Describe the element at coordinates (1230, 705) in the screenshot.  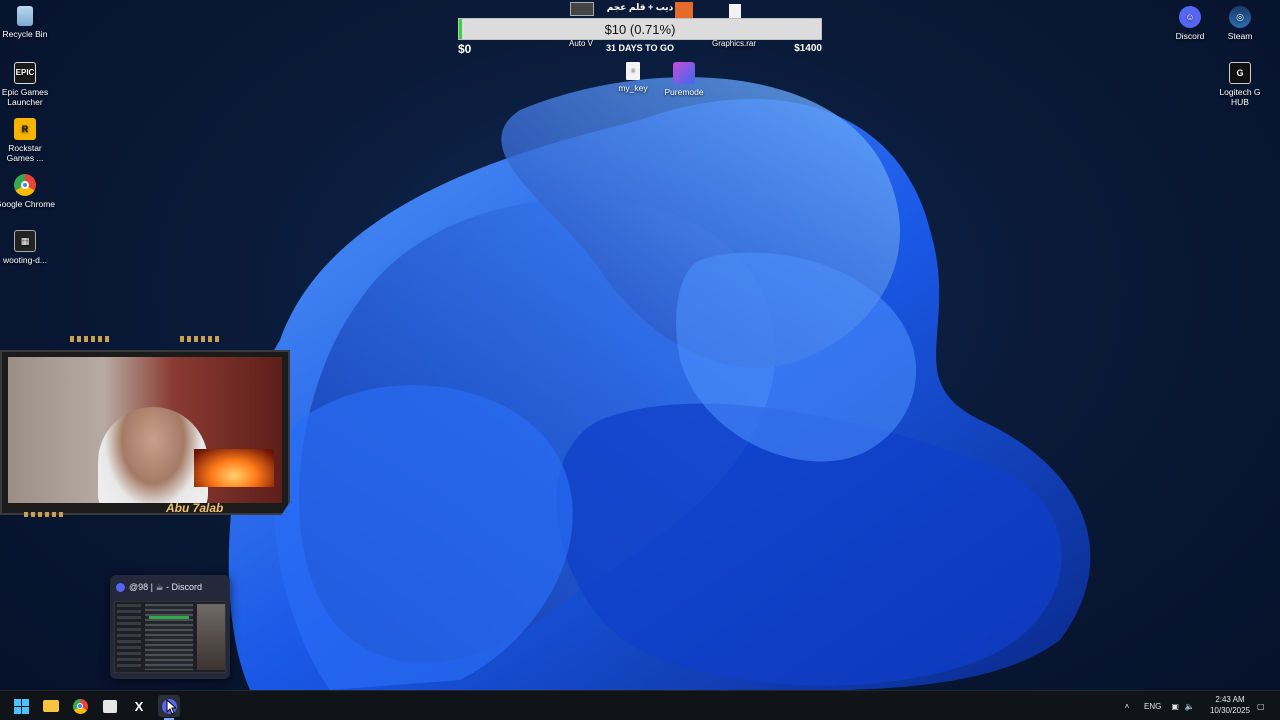
I see `clock: 2:43 AM 10/30/2025` at that location.